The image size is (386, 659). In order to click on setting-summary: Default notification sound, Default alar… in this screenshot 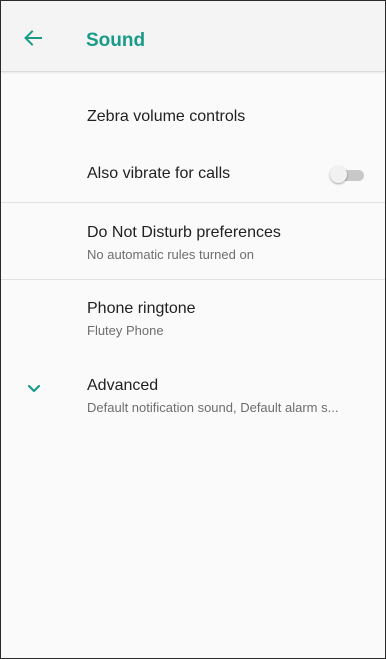, I will do `click(213, 407)`.